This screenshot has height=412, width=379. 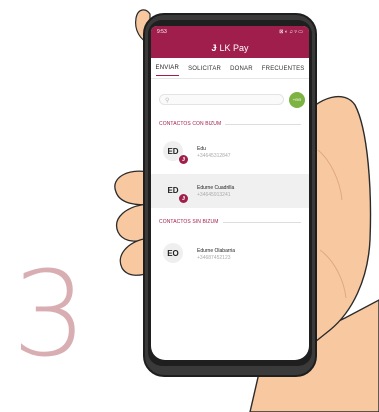 I want to click on contact-name: Edurne Cuadrilla, so click(x=216, y=188).